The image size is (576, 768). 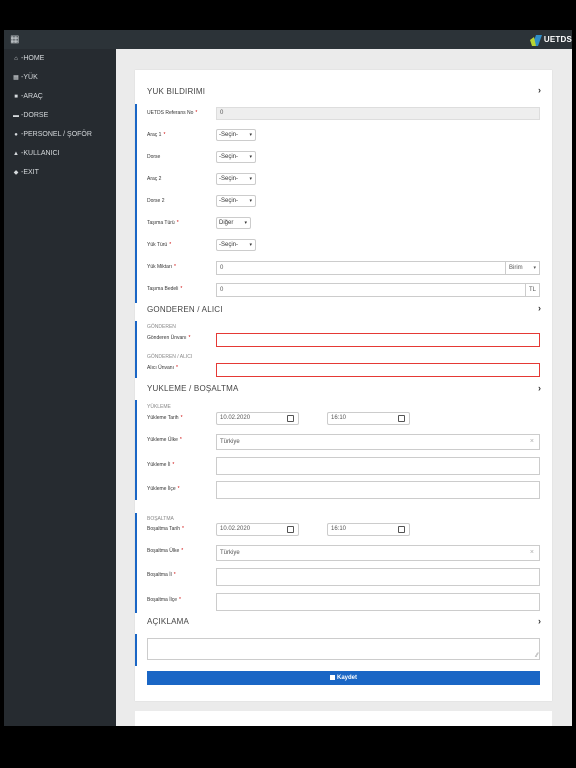 I want to click on dorse-select: -Seçin- ▾, so click(x=236, y=157).